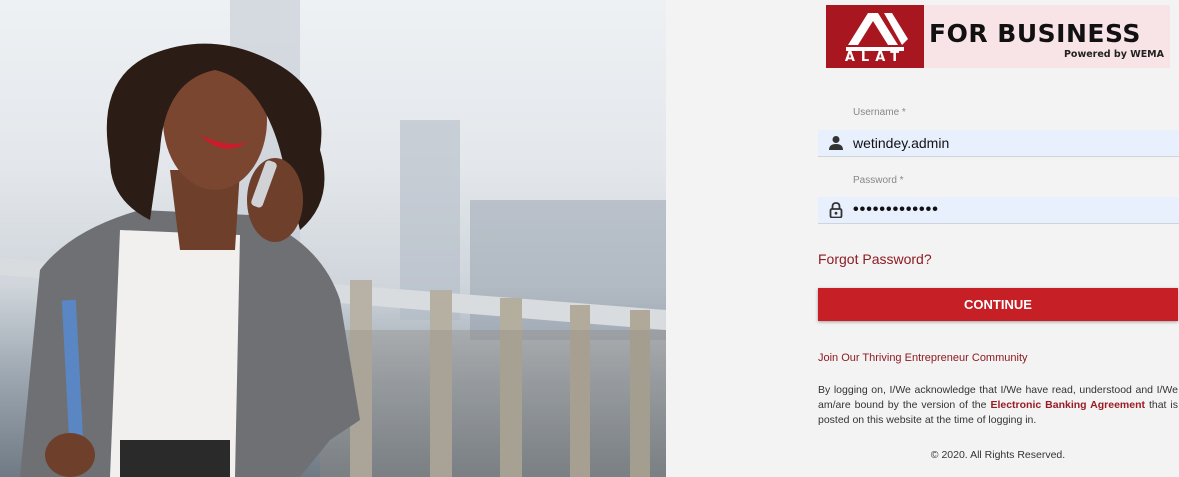  Describe the element at coordinates (998, 143) in the screenshot. I see `username-field: wetindey.admin` at that location.